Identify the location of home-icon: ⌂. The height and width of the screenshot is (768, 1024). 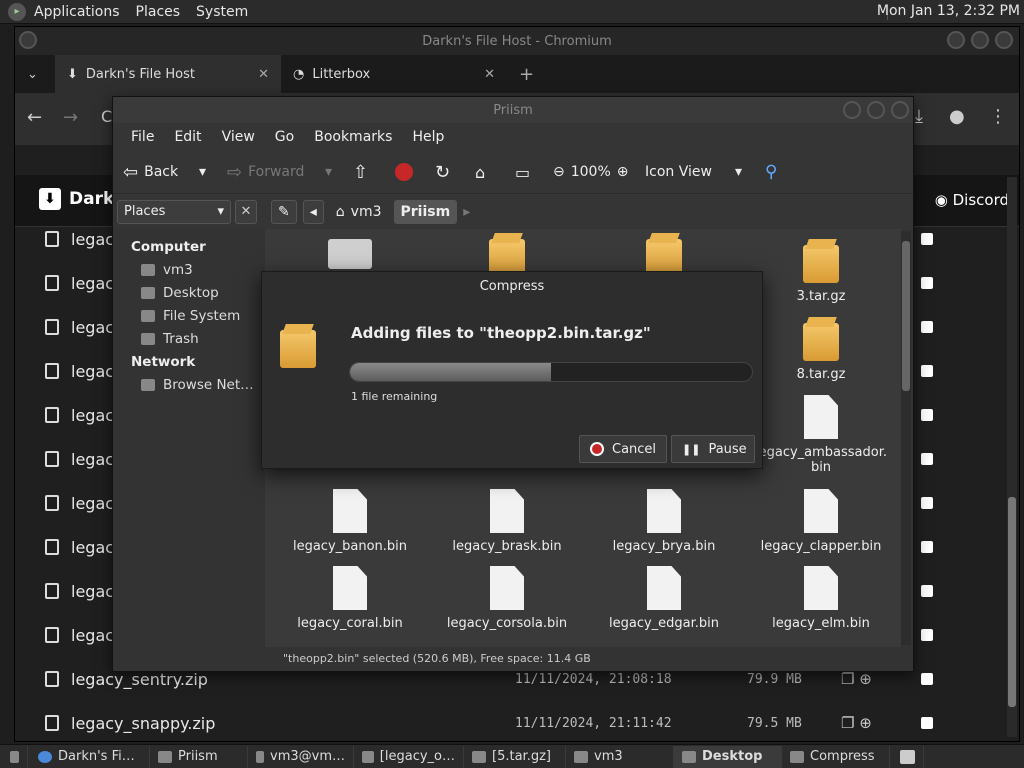
(480, 172).